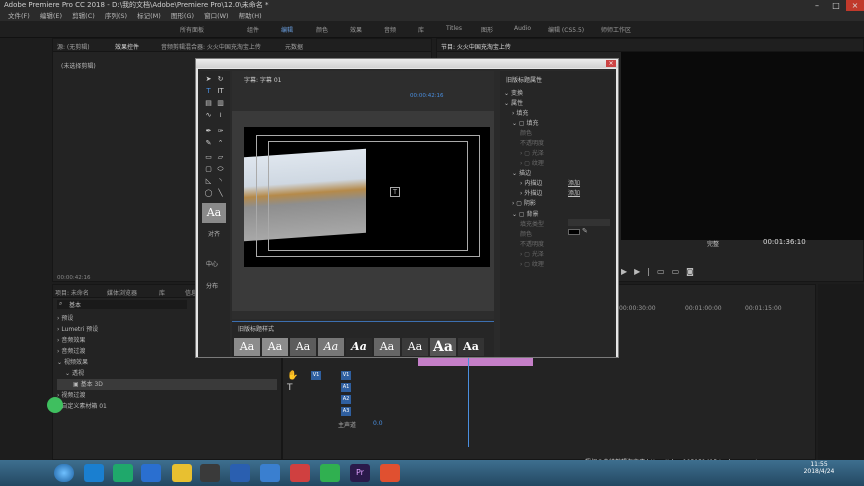  What do you see at coordinates (64, 473) in the screenshot?
I see `start-button-icon` at bounding box center [64, 473].